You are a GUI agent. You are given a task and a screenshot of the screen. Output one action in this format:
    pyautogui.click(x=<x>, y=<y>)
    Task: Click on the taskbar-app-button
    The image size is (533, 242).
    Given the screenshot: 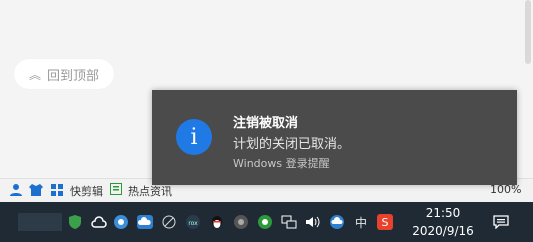 What is the action you would take?
    pyautogui.click(x=40, y=222)
    